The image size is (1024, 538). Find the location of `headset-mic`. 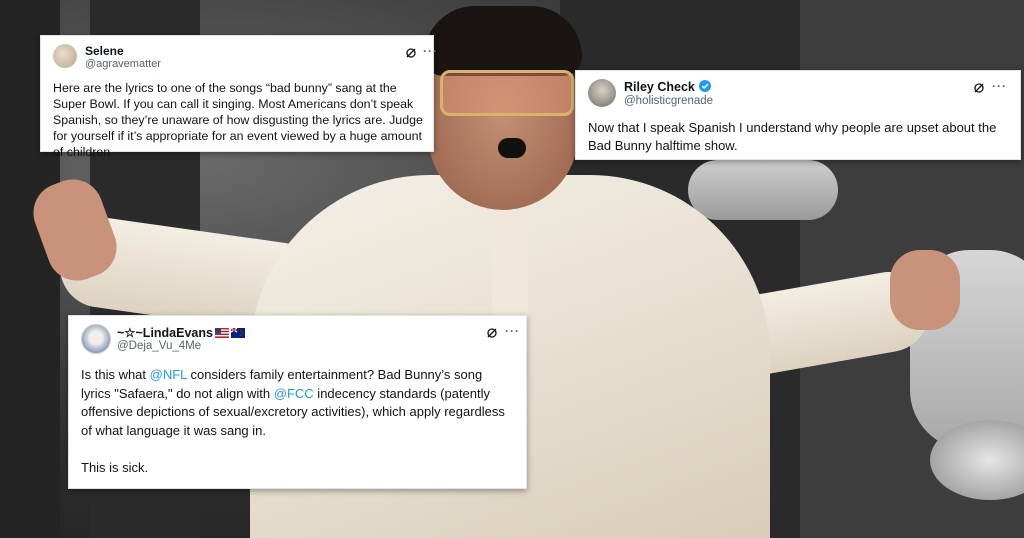

headset-mic is located at coordinates (512, 148).